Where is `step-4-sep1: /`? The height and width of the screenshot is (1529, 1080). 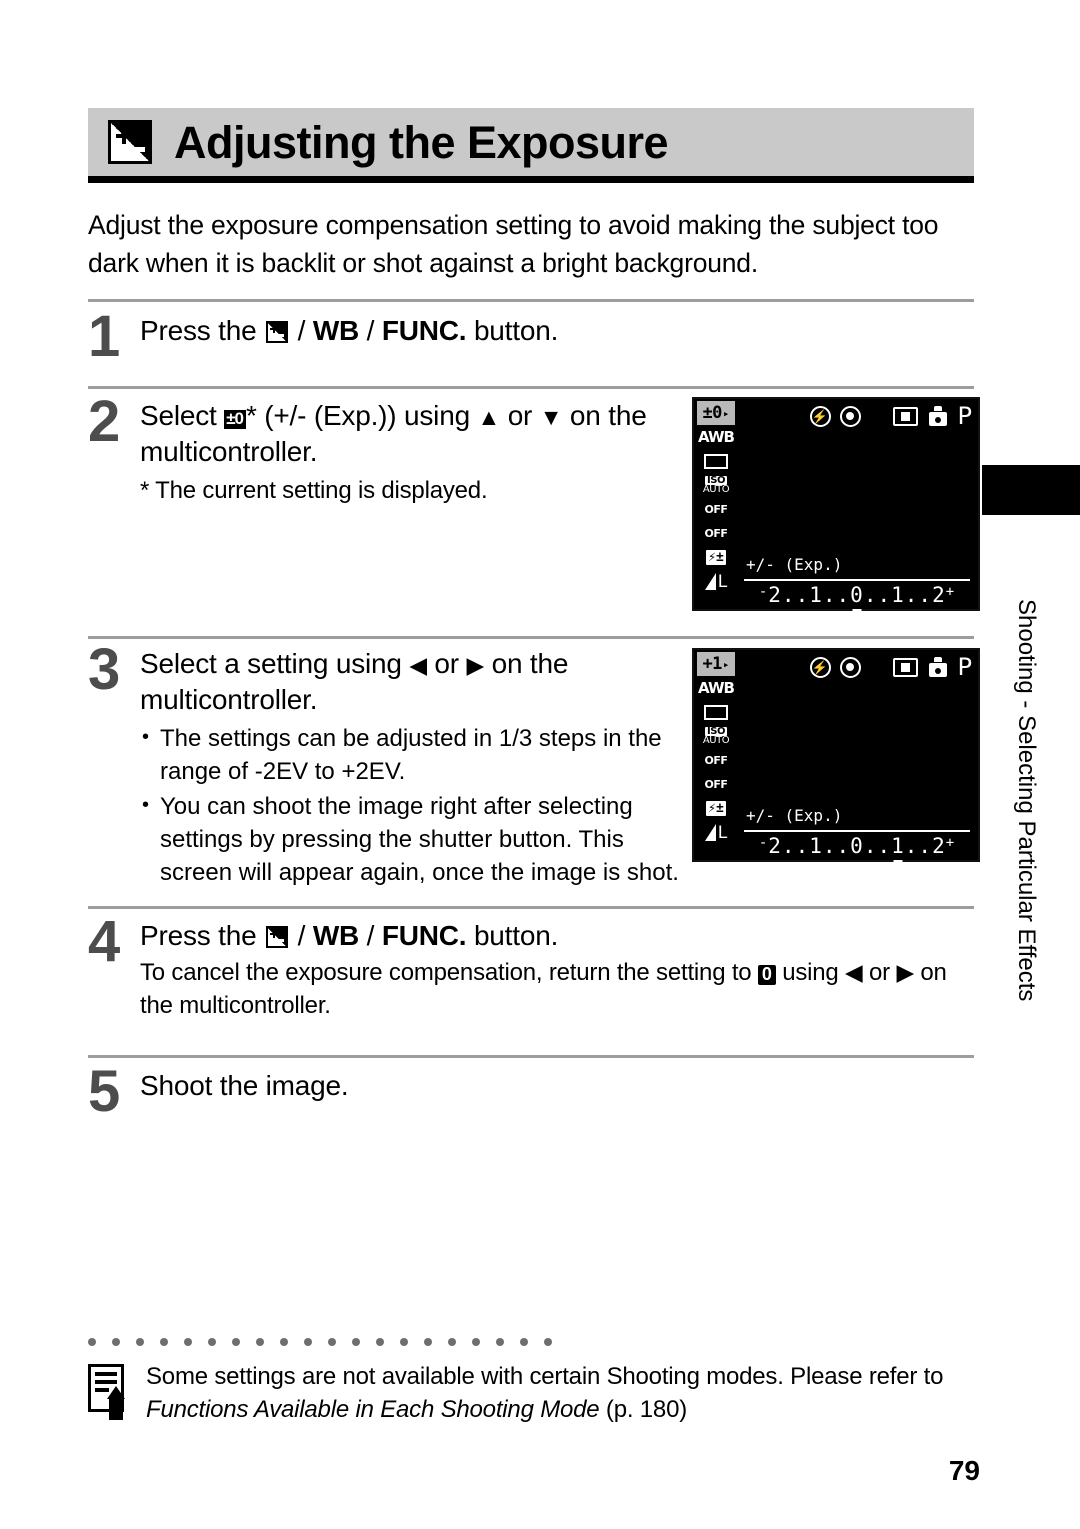
step-4-sep1: / is located at coordinates (301, 935).